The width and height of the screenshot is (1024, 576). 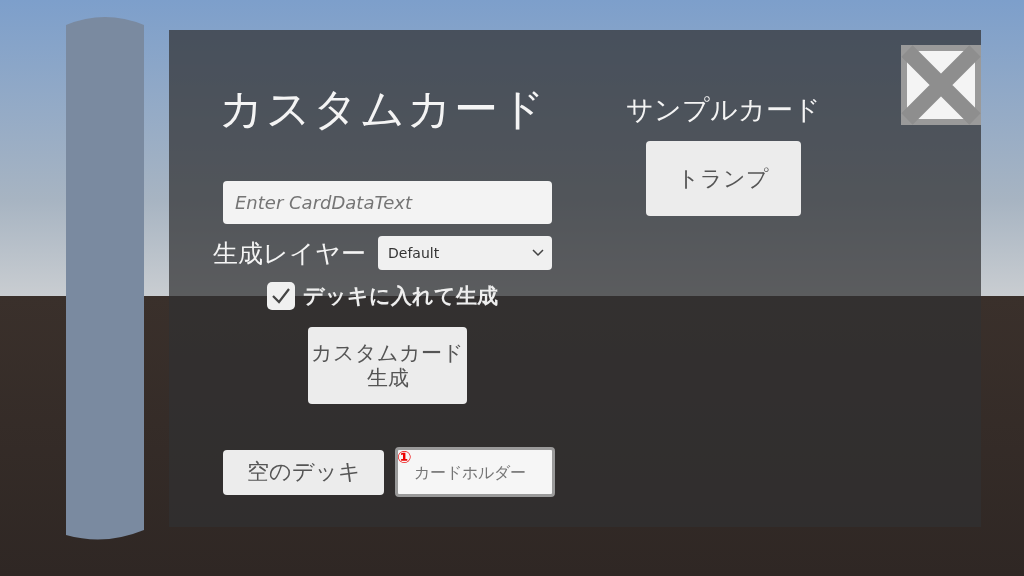 What do you see at coordinates (387, 202) in the screenshot?
I see `card-data-field: Enter CardDataText` at bounding box center [387, 202].